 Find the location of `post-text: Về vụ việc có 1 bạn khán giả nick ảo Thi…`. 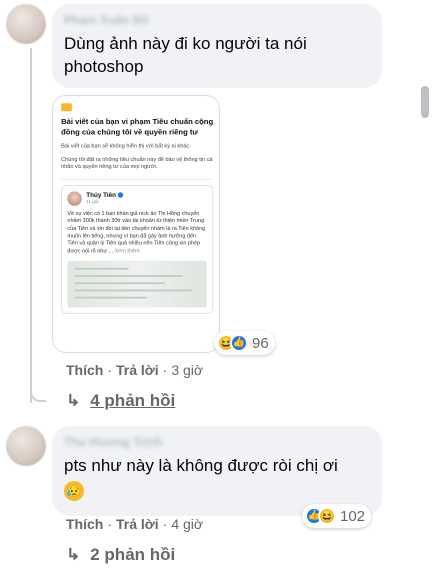

post-text: Về vụ việc có 1 bạn khán giả nick ảo Thi… is located at coordinates (136, 232).